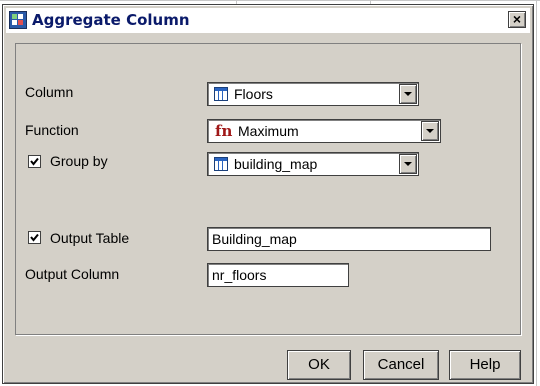  I want to click on function-dropdown: fn Maximum, so click(324, 131).